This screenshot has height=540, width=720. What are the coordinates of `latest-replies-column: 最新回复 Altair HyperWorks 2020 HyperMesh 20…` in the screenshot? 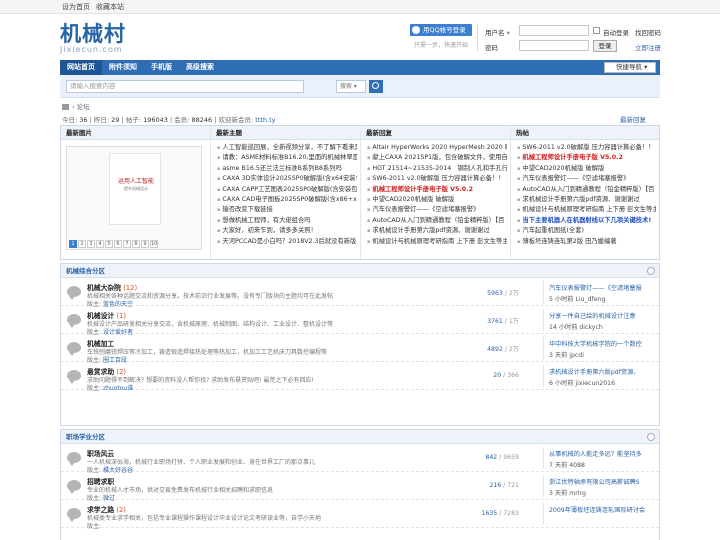 It's located at (436, 192).